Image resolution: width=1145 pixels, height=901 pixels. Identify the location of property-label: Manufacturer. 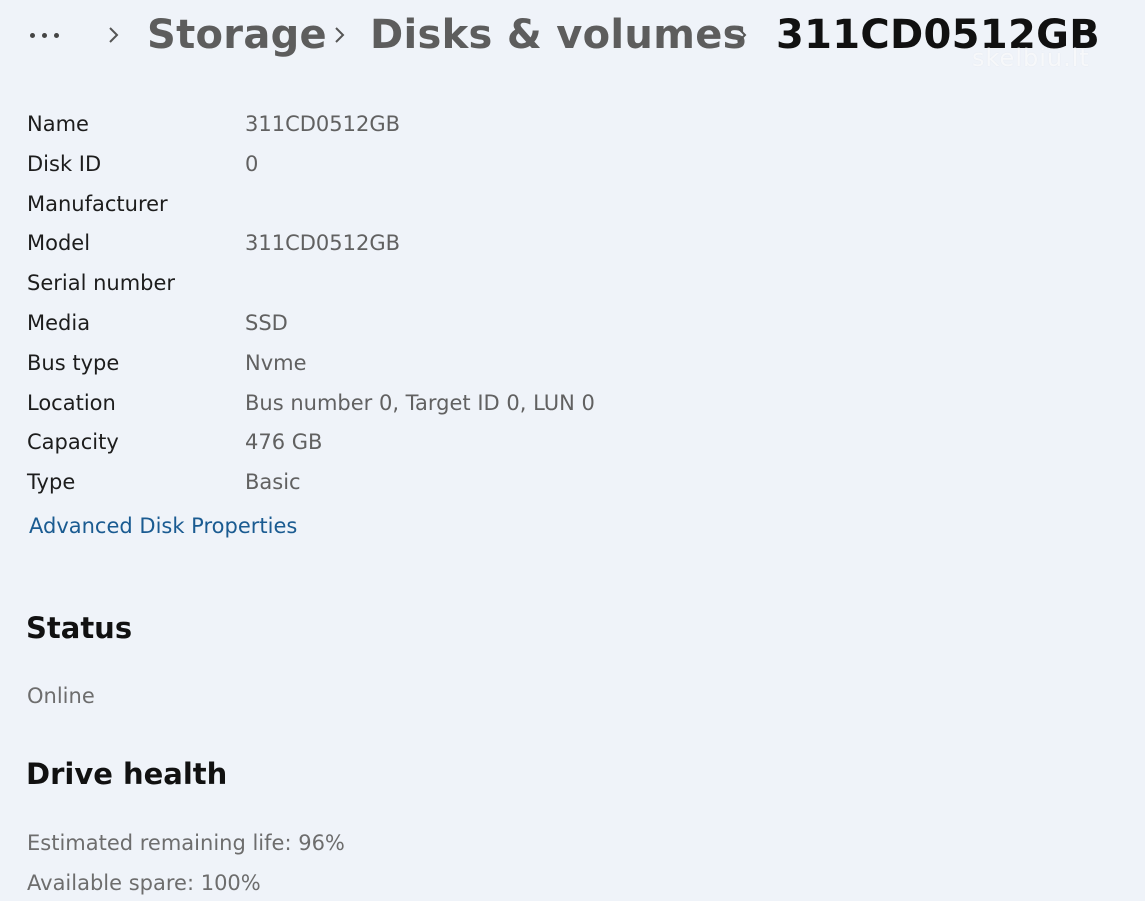
(97, 203).